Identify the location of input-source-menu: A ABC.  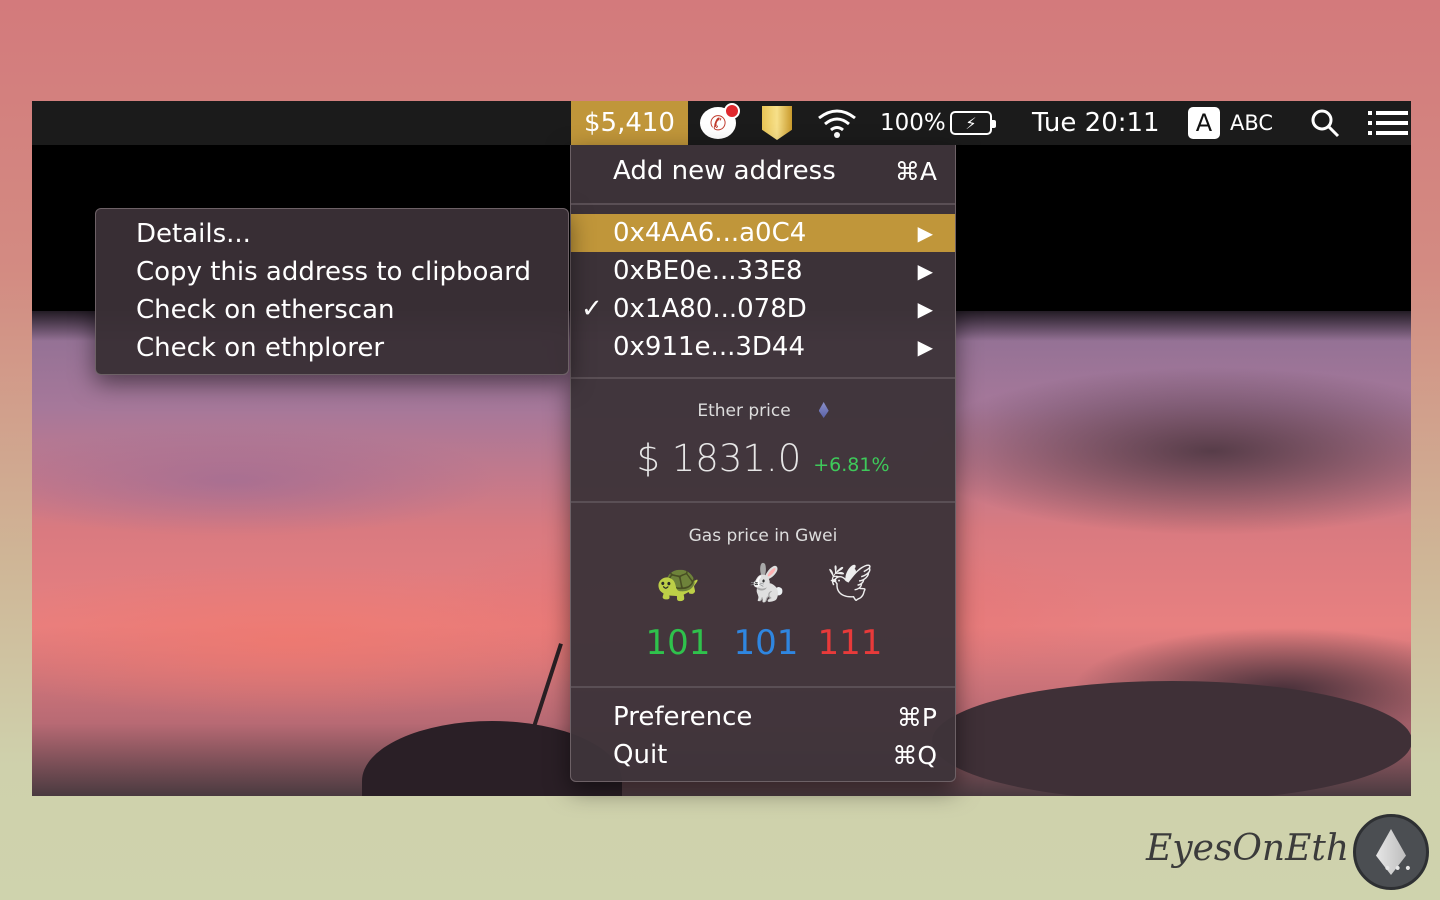
(1230, 123).